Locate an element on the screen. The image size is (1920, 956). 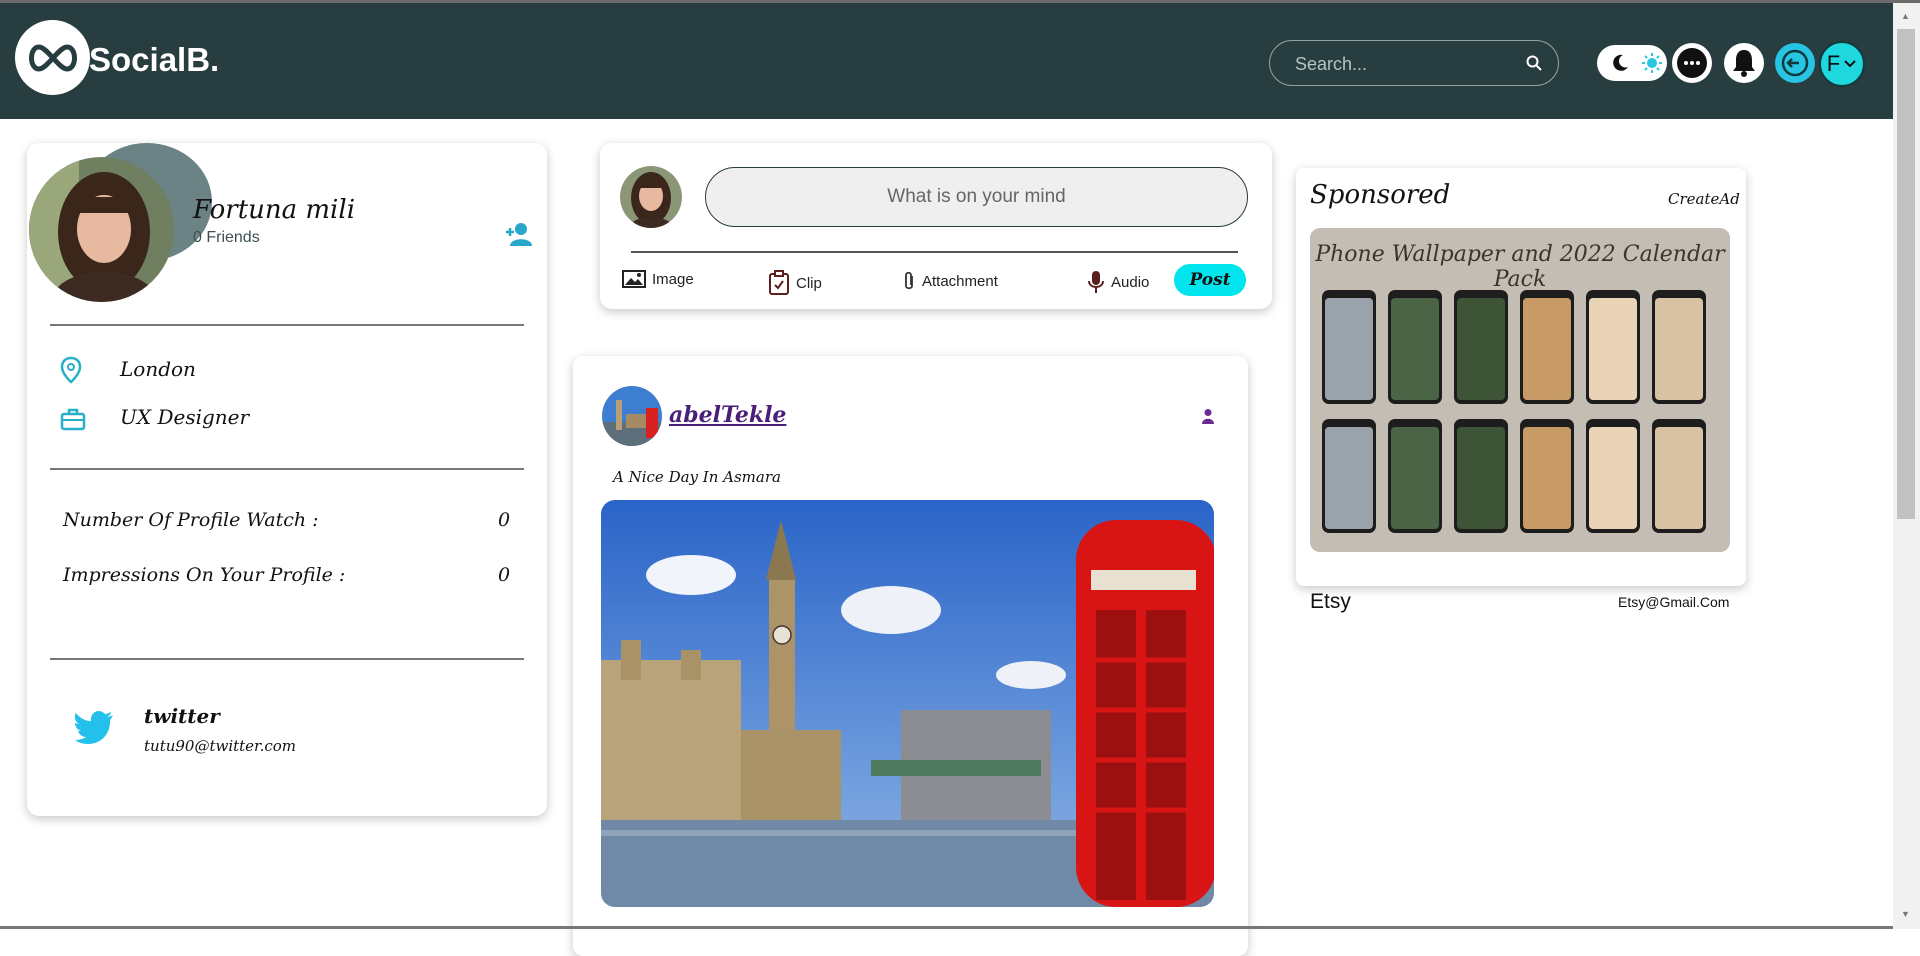
add-friend-icon is located at coordinates (519, 234).